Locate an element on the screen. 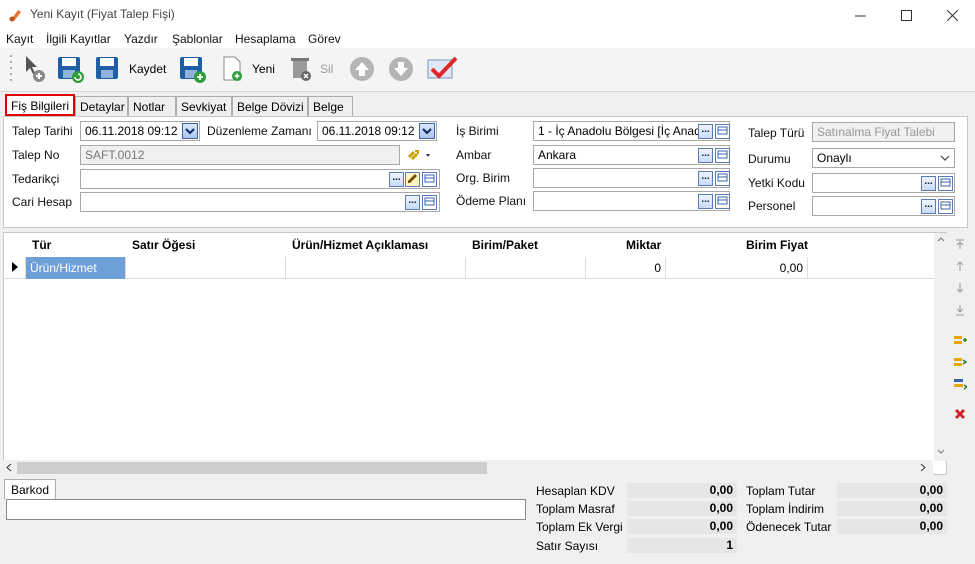  horizontal-scrollbar is located at coordinates (468, 467).